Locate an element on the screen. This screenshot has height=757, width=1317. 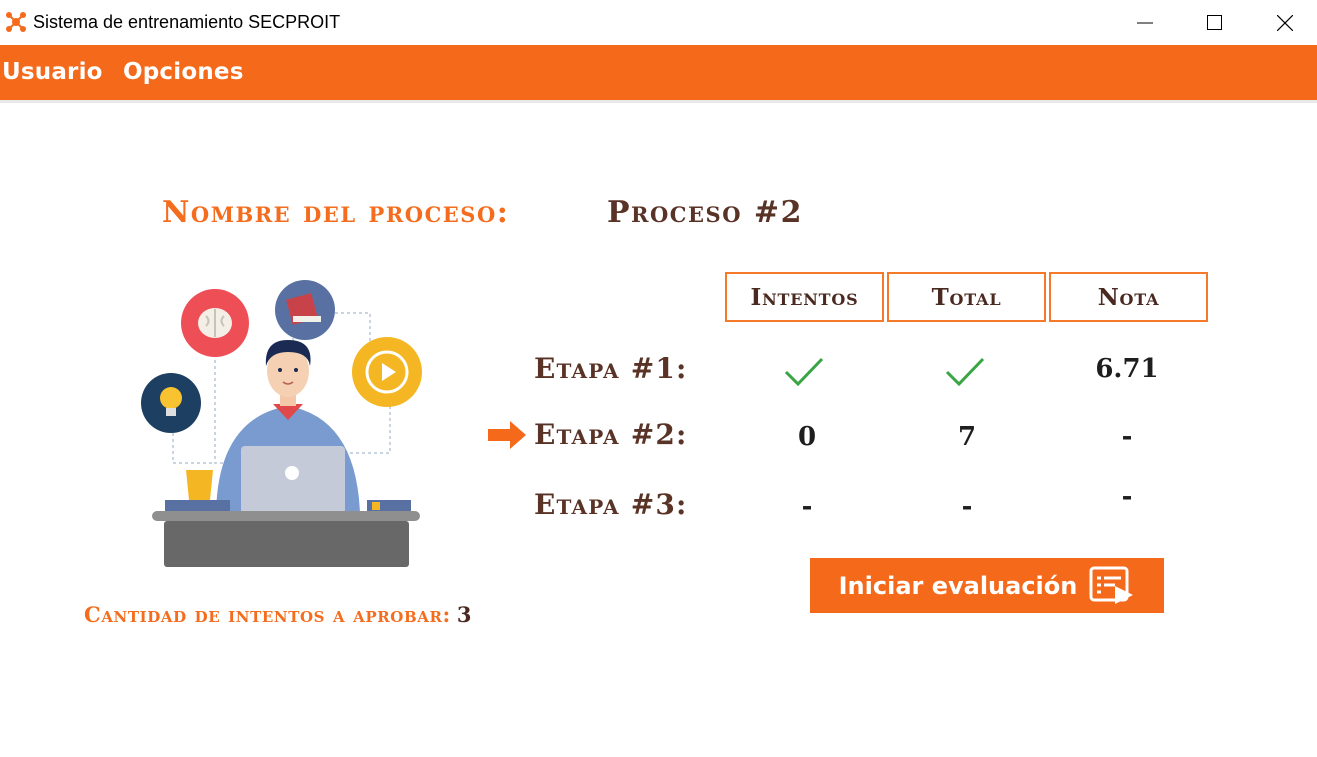
close-button is located at coordinates (1283, 22).